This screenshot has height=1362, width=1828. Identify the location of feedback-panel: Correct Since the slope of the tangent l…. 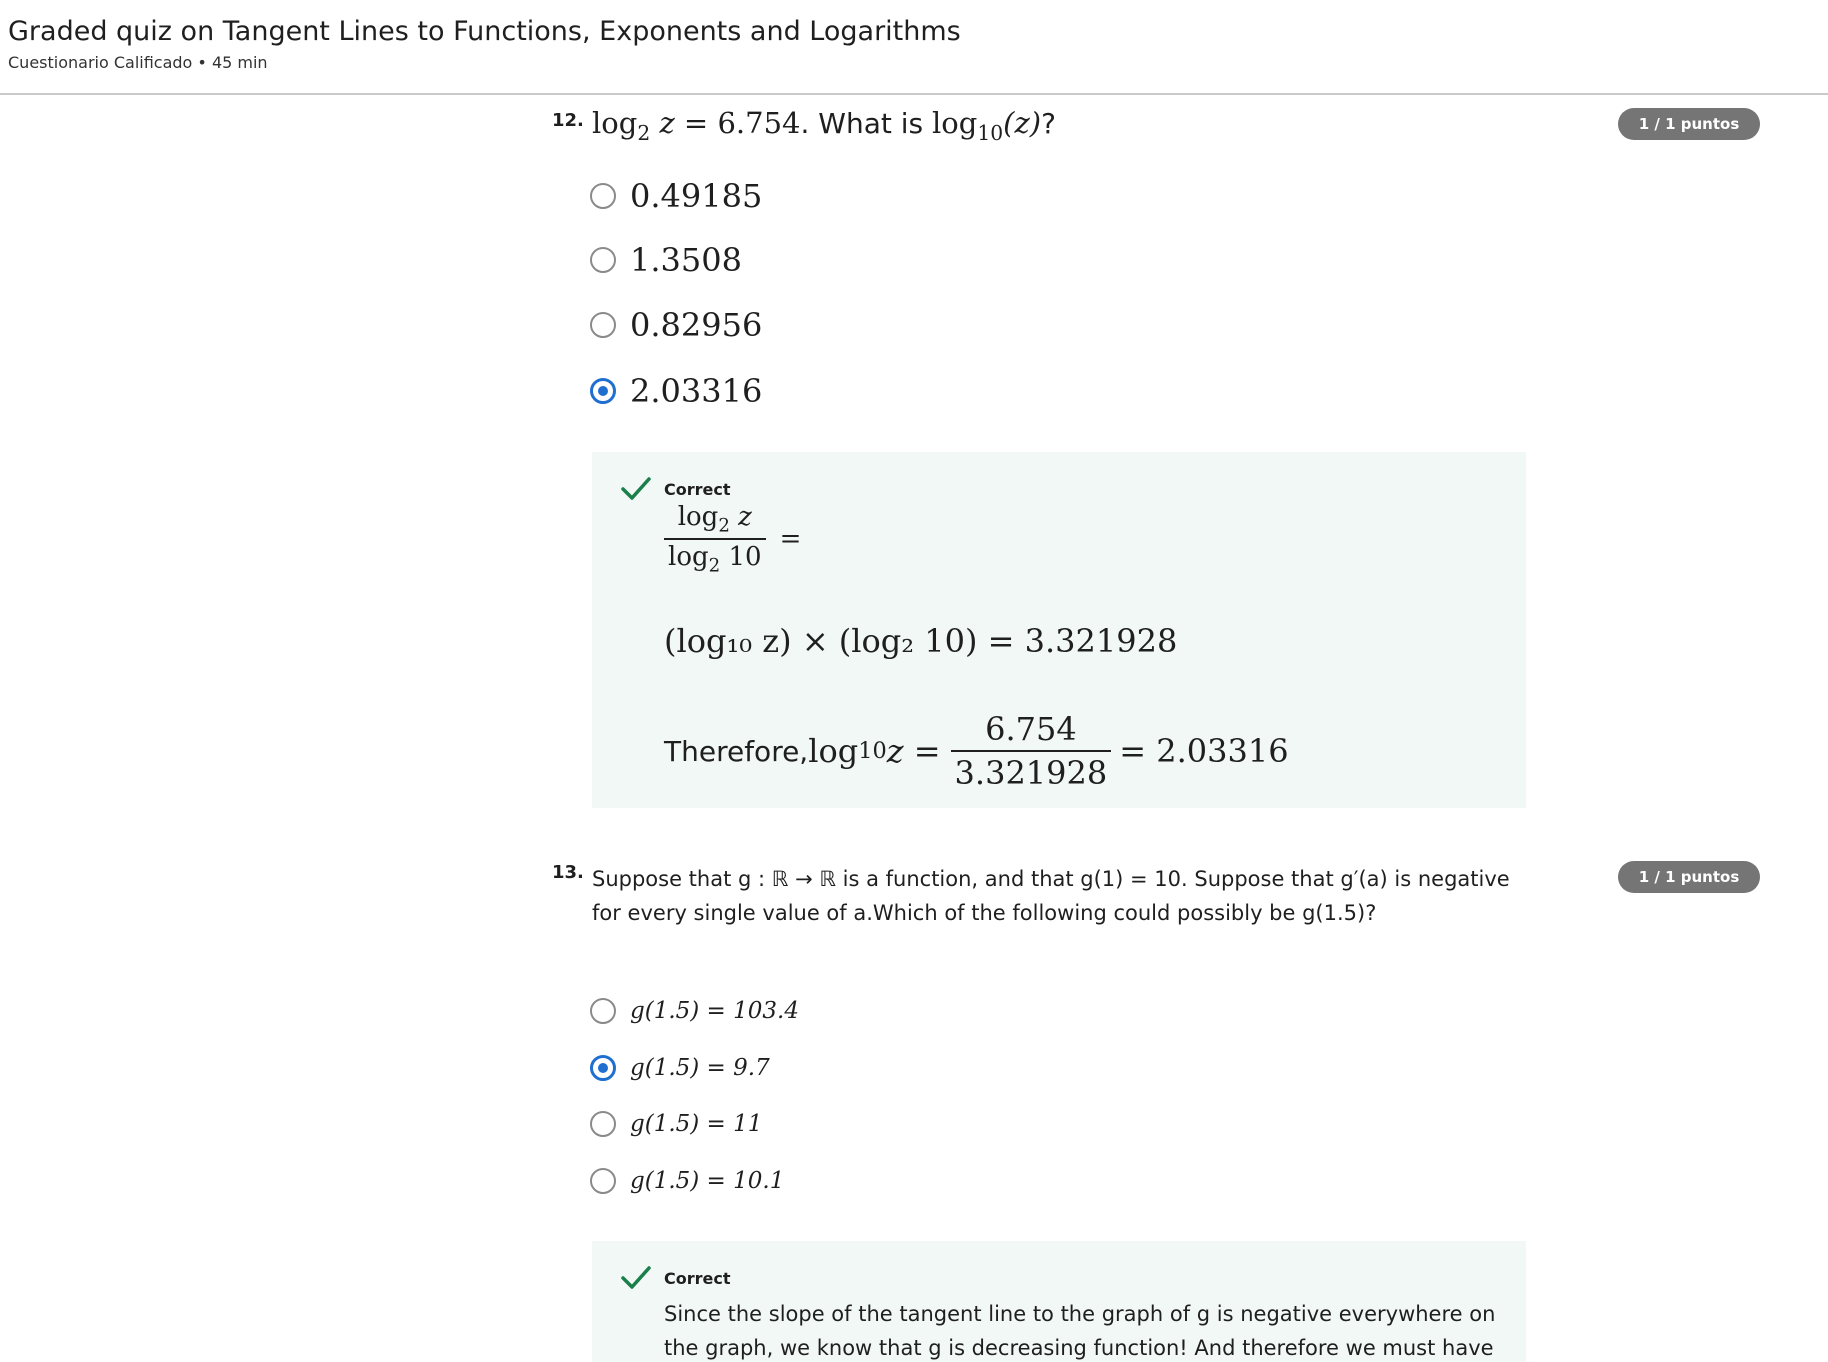
(1059, 1301).